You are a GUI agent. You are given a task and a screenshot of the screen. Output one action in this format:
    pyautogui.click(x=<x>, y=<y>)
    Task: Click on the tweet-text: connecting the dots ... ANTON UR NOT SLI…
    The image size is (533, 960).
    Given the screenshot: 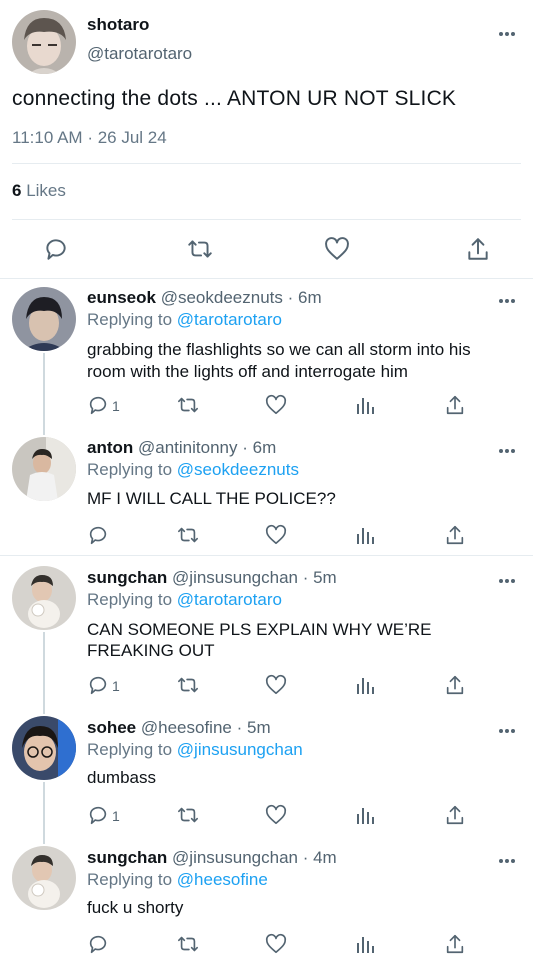 What is the action you would take?
    pyautogui.click(x=234, y=98)
    